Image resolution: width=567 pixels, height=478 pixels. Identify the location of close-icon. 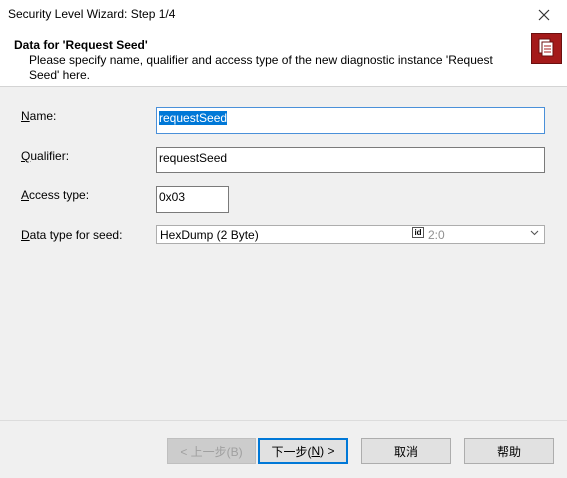
(544, 15).